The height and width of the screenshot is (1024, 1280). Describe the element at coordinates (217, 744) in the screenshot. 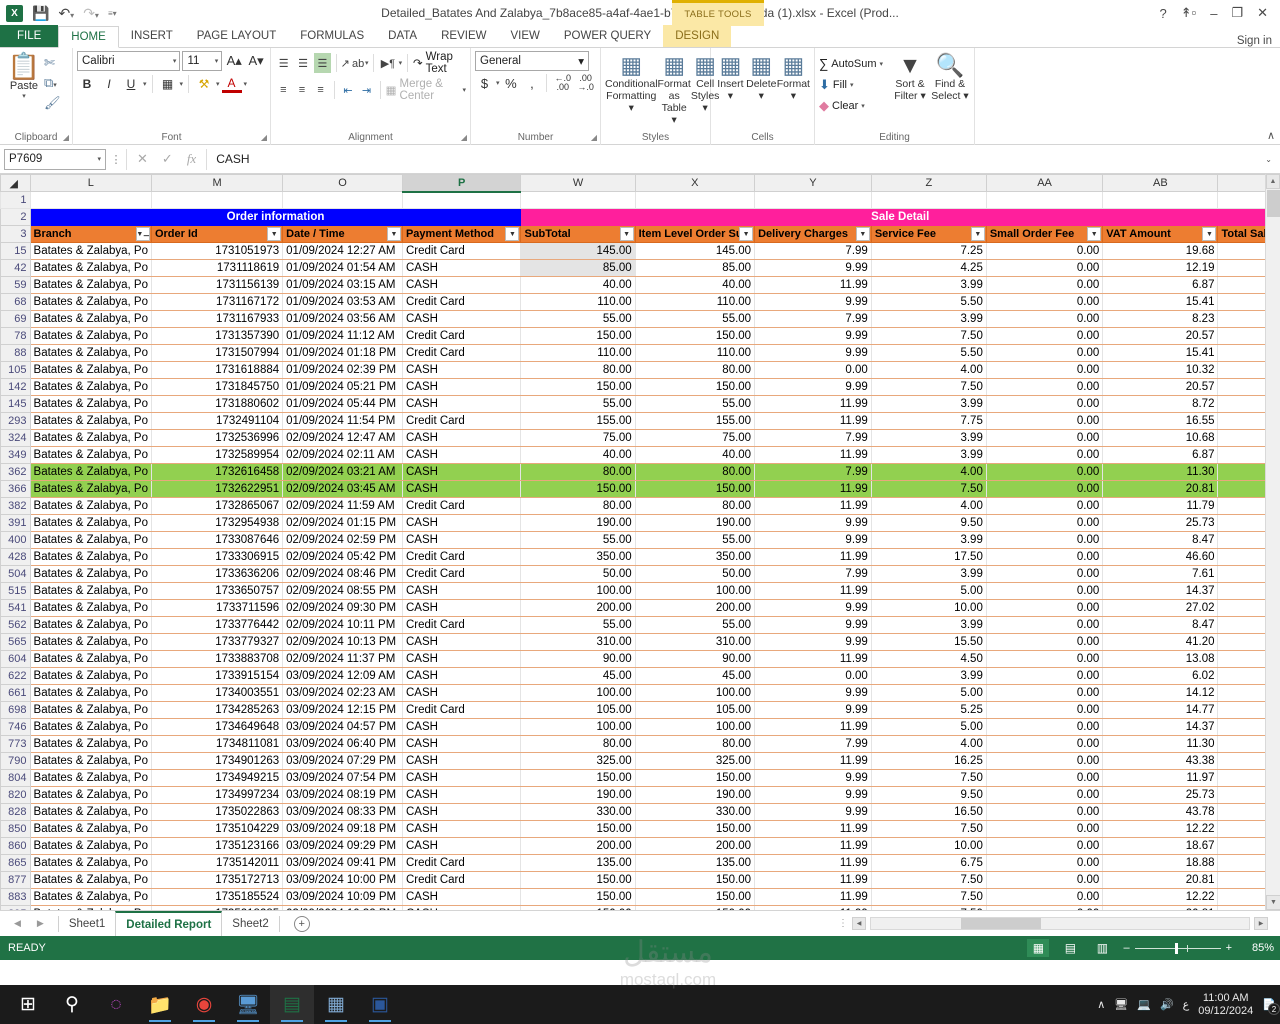

I see `cell-order-id: 1734811081` at that location.